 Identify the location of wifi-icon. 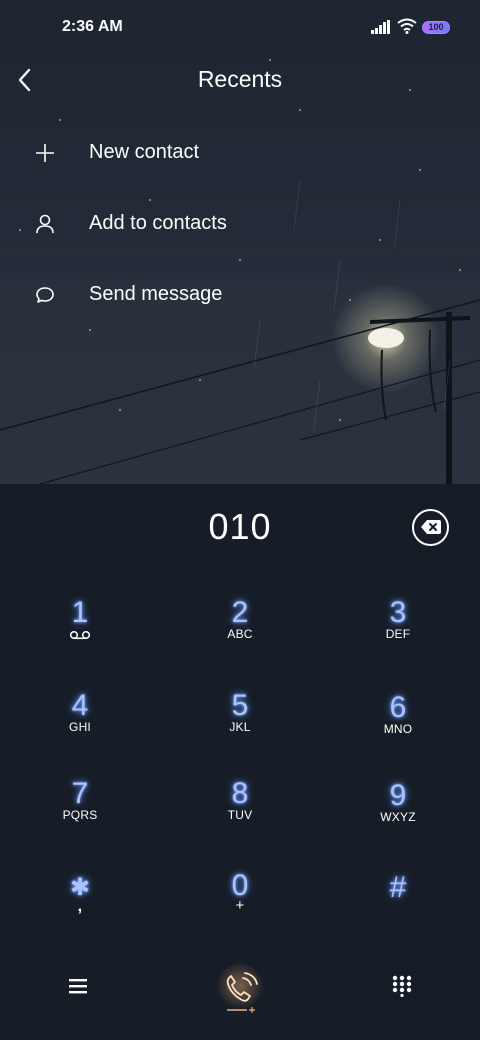
(407, 26).